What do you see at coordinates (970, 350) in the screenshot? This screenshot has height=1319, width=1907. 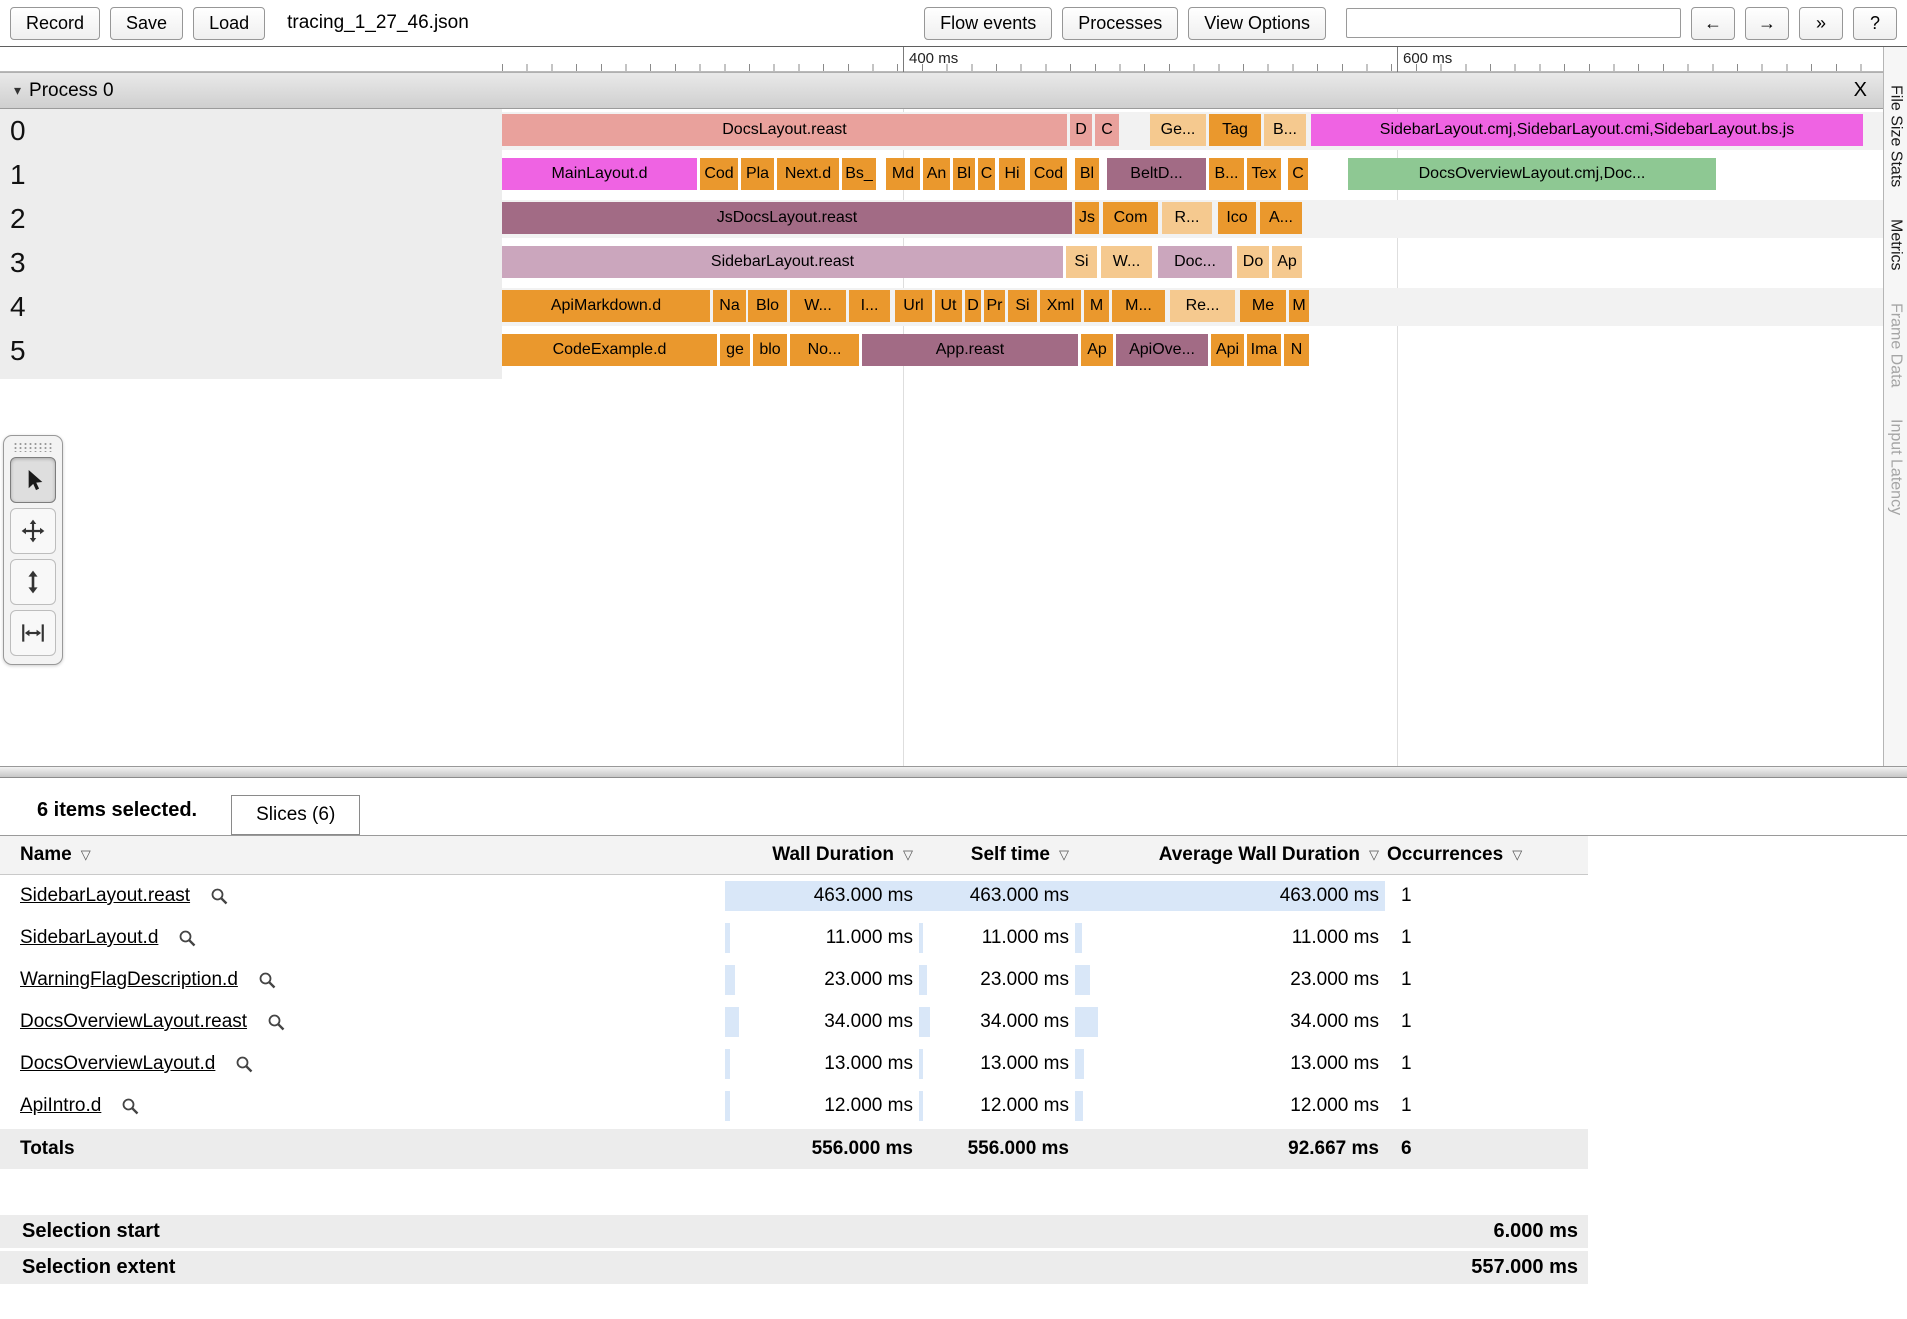 I see `timeline-slice: App.reast` at bounding box center [970, 350].